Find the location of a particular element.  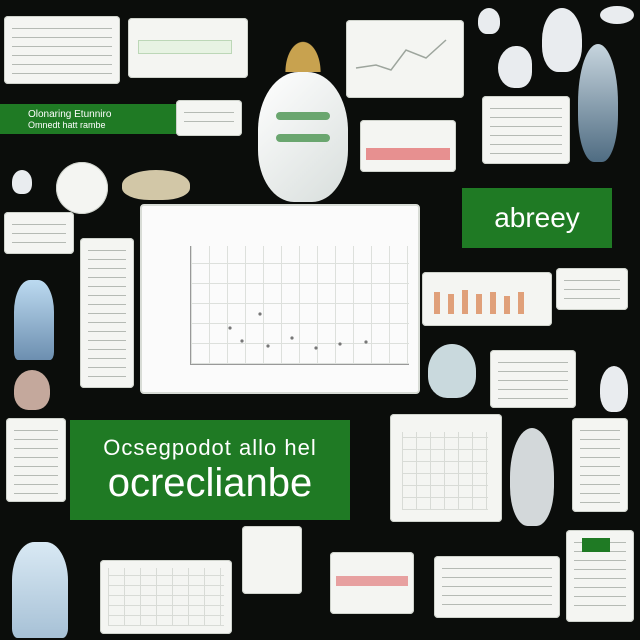

center-banner-line2: ocreclianbe is located at coordinates (210, 482).